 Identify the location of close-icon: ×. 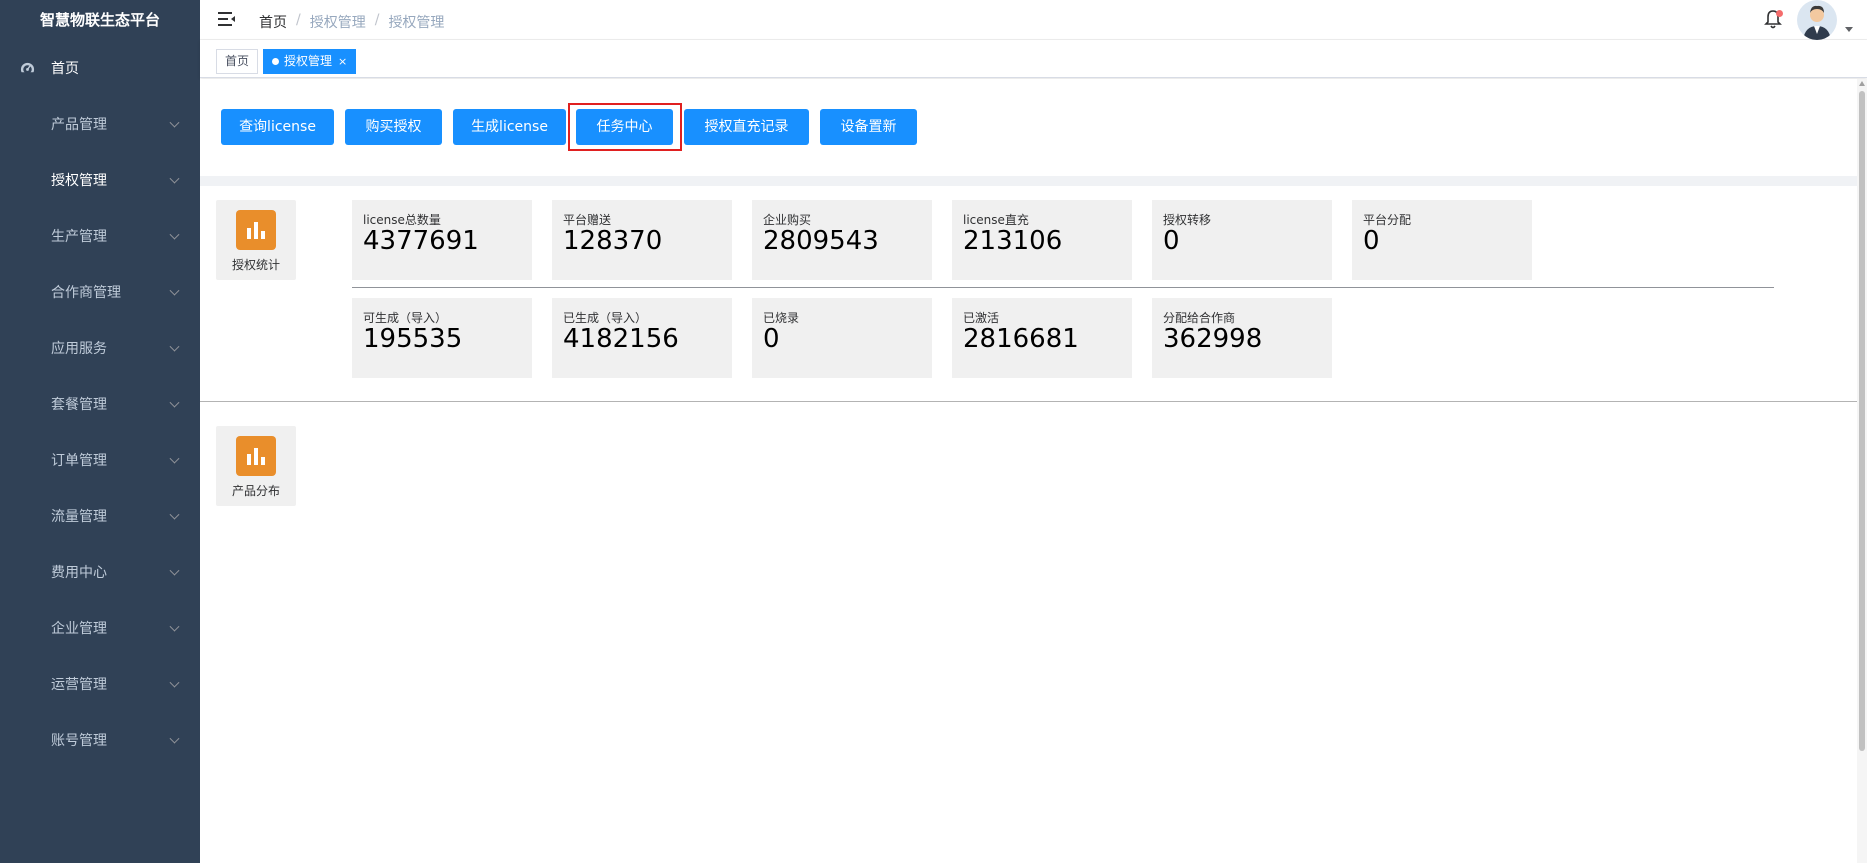
(342, 61).